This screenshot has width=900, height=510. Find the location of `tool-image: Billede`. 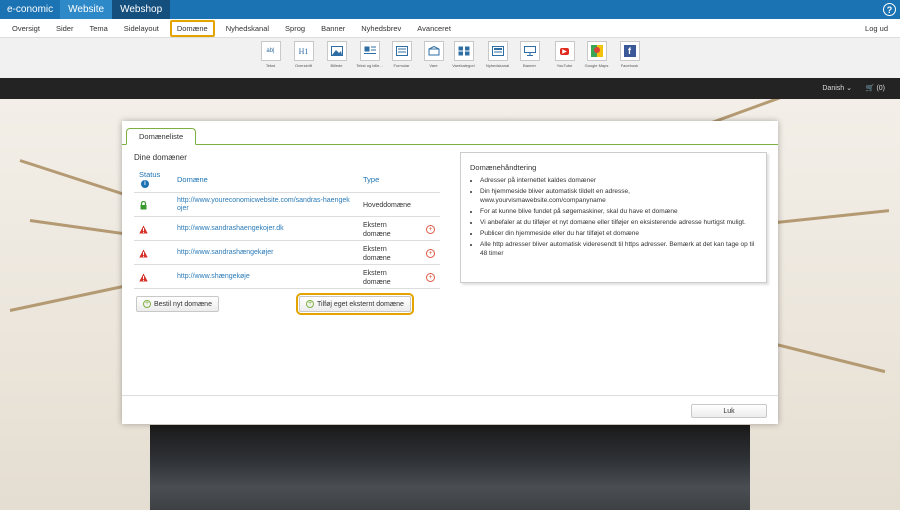

tool-image: Billede is located at coordinates (336, 54).